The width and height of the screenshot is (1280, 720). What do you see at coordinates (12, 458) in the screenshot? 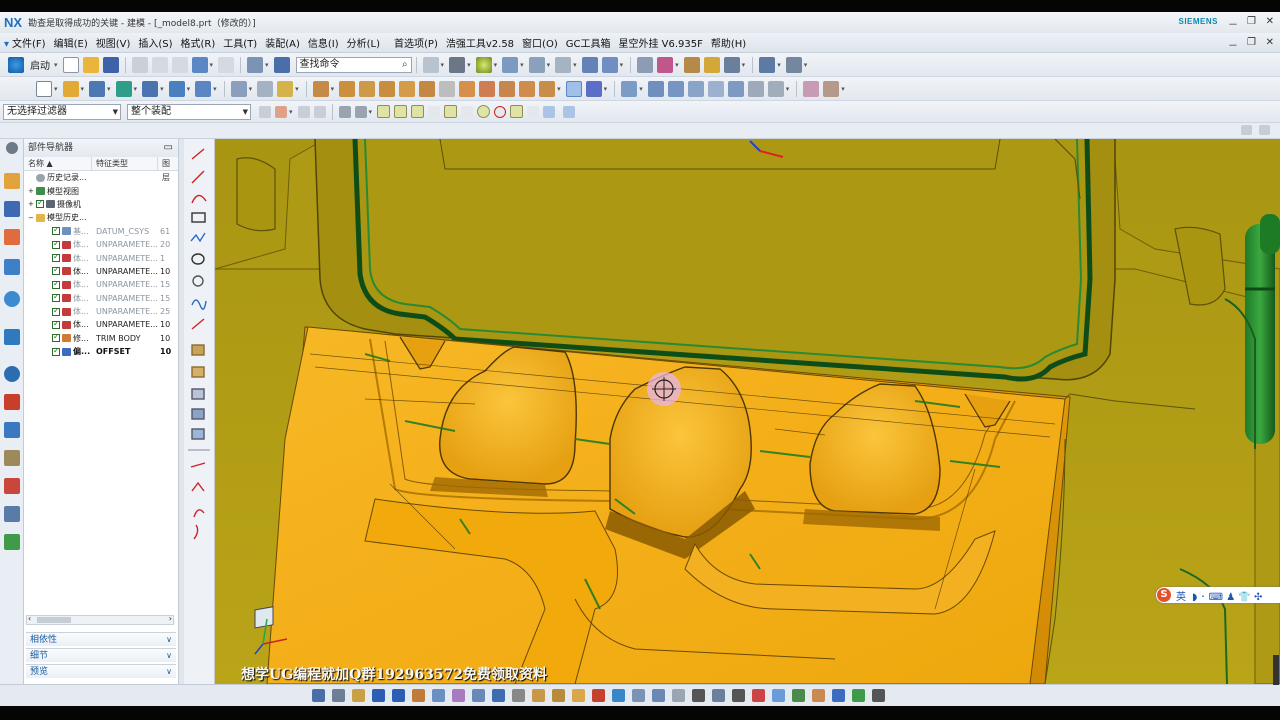
I see `roles-icon` at bounding box center [12, 458].